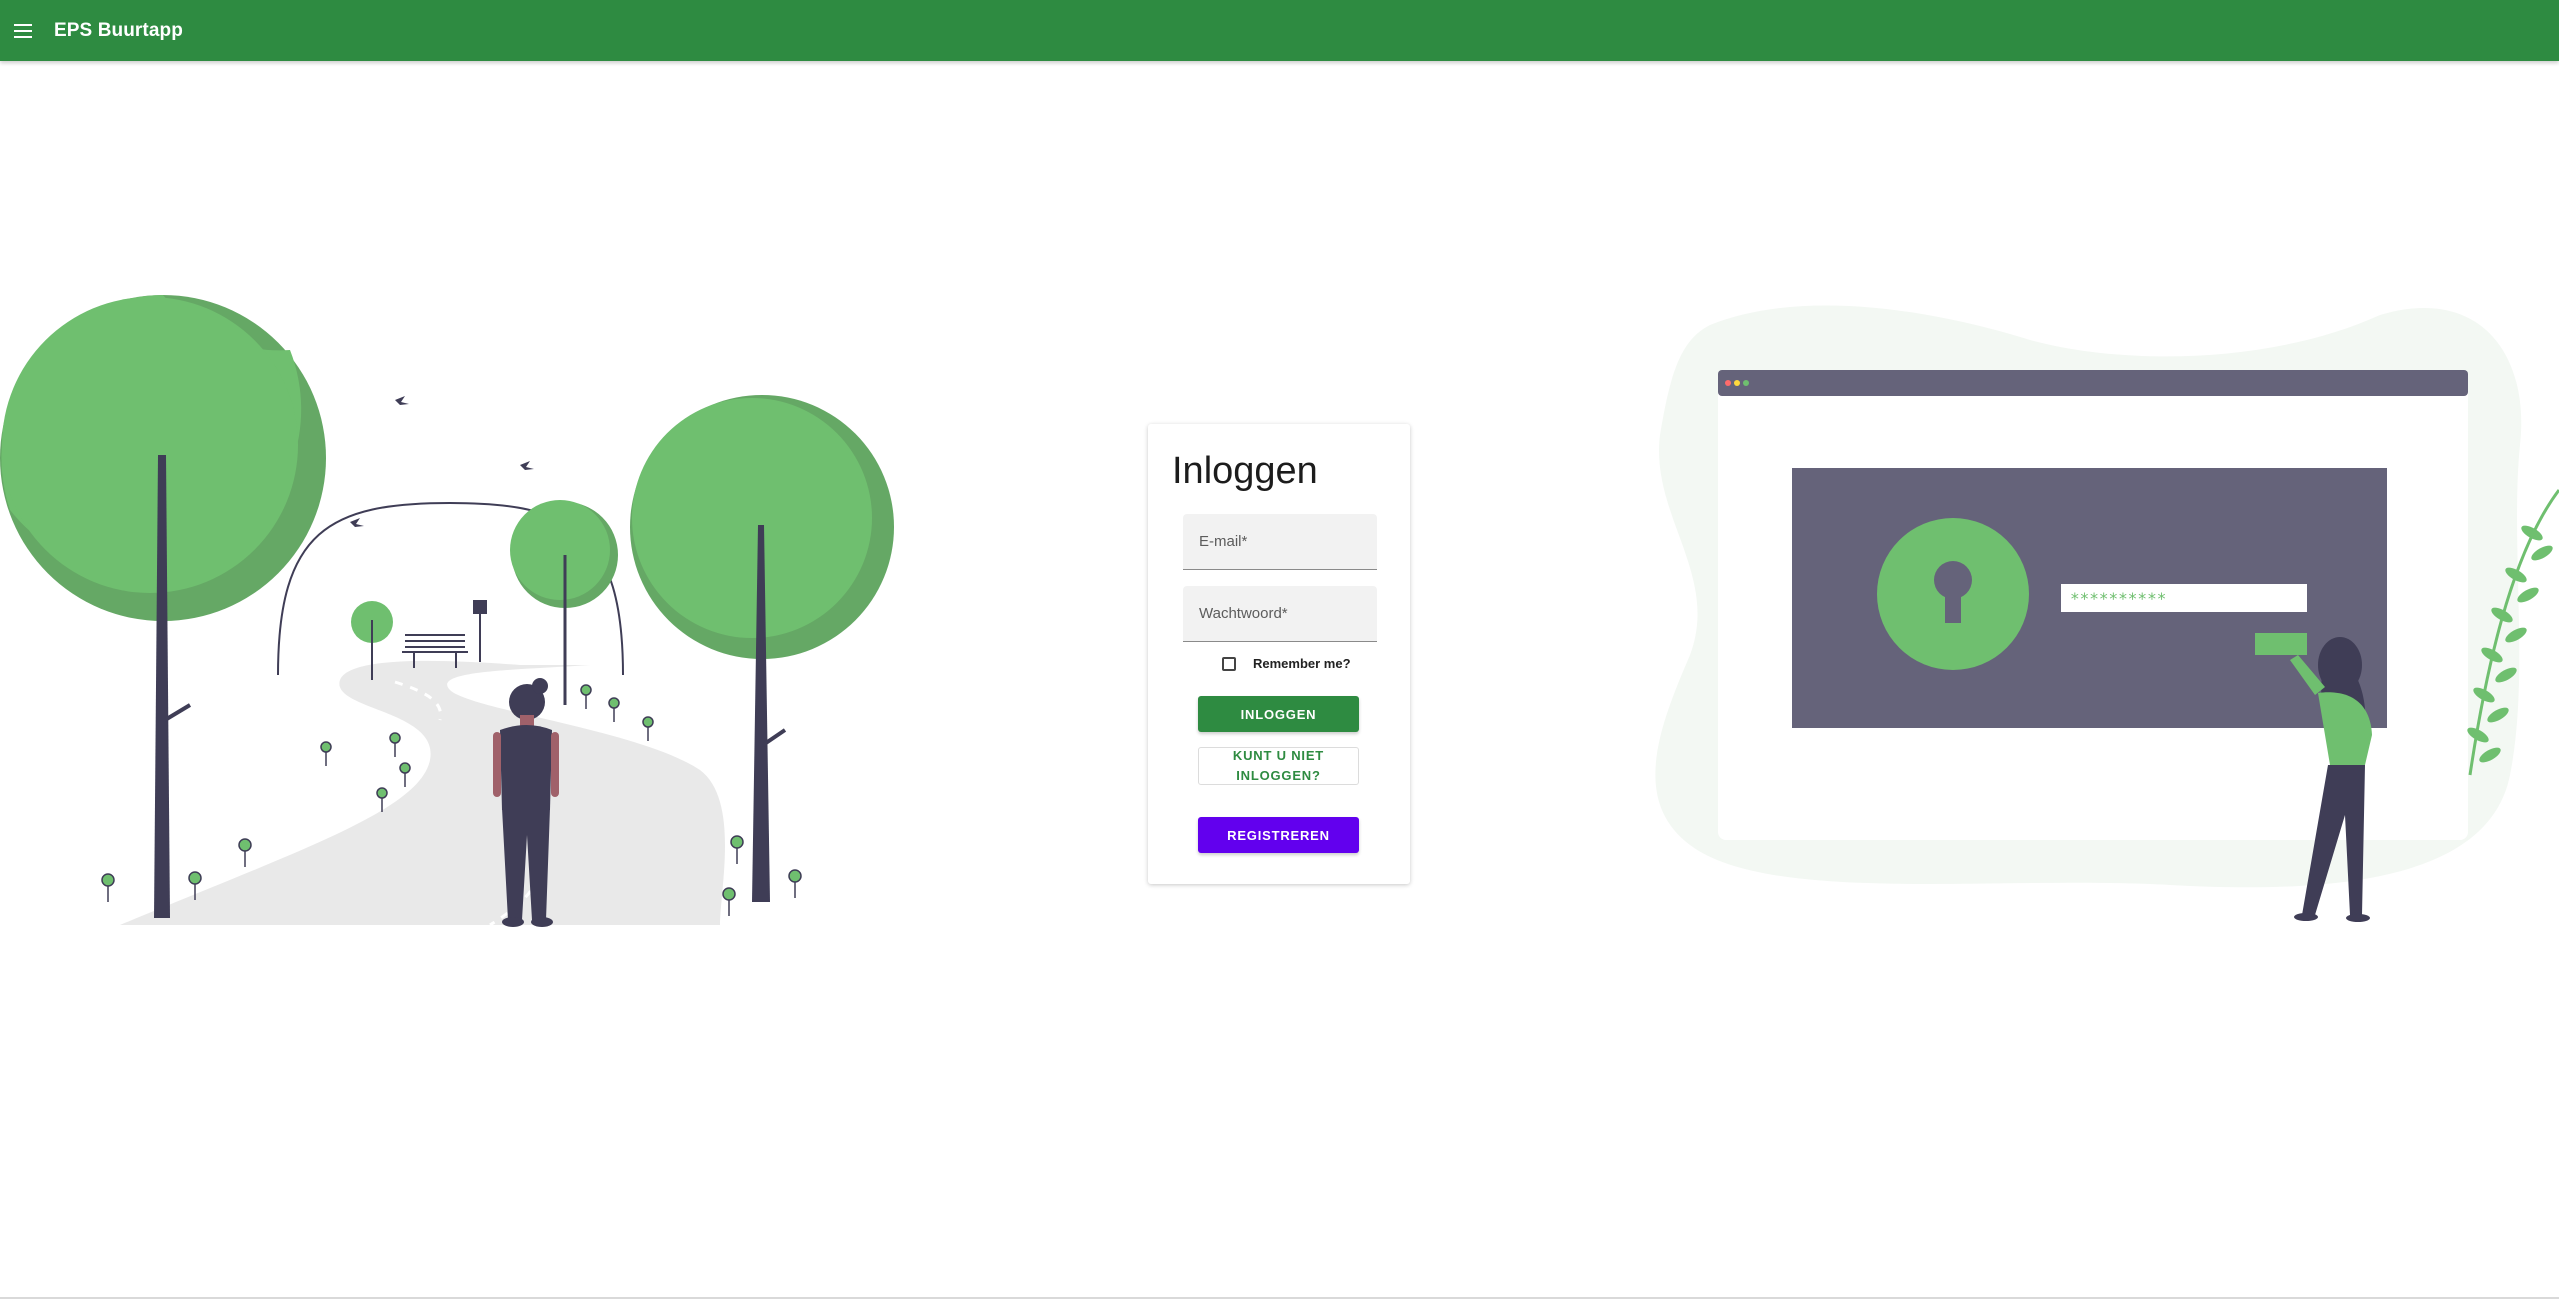  I want to click on password-mask: **********, so click(2118, 598).